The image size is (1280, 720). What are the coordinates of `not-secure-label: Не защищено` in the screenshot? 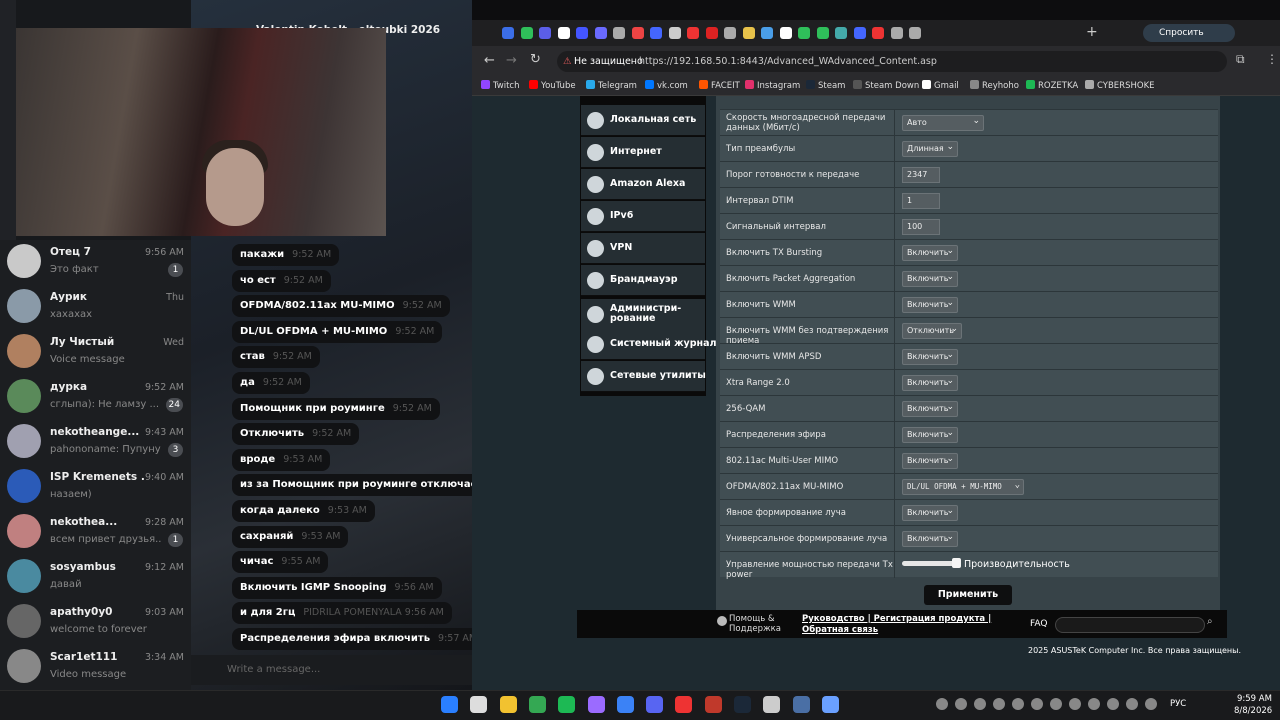 It's located at (608, 61).